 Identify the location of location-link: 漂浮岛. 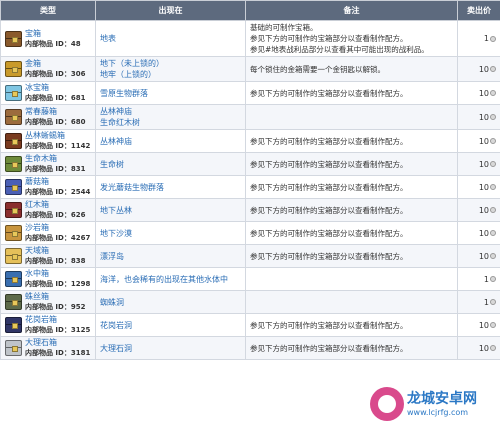
(112, 256).